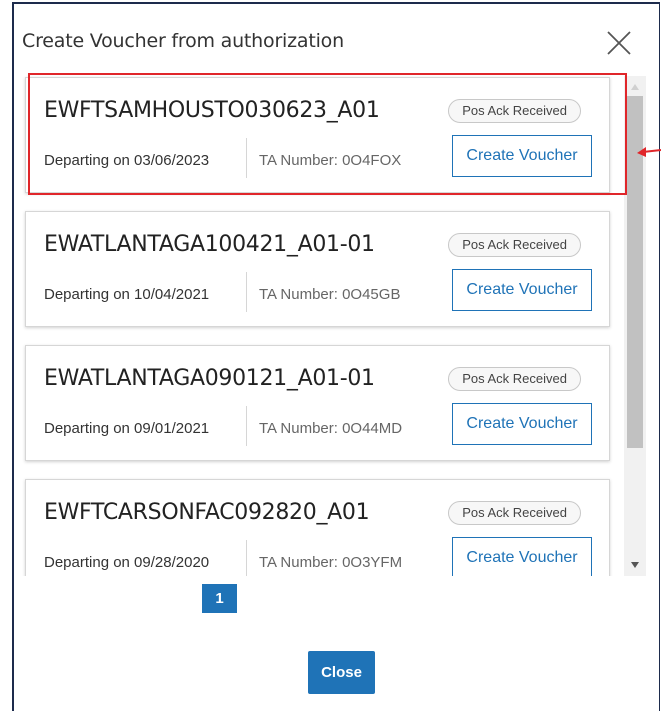  Describe the element at coordinates (619, 43) in the screenshot. I see `close-icon` at that location.